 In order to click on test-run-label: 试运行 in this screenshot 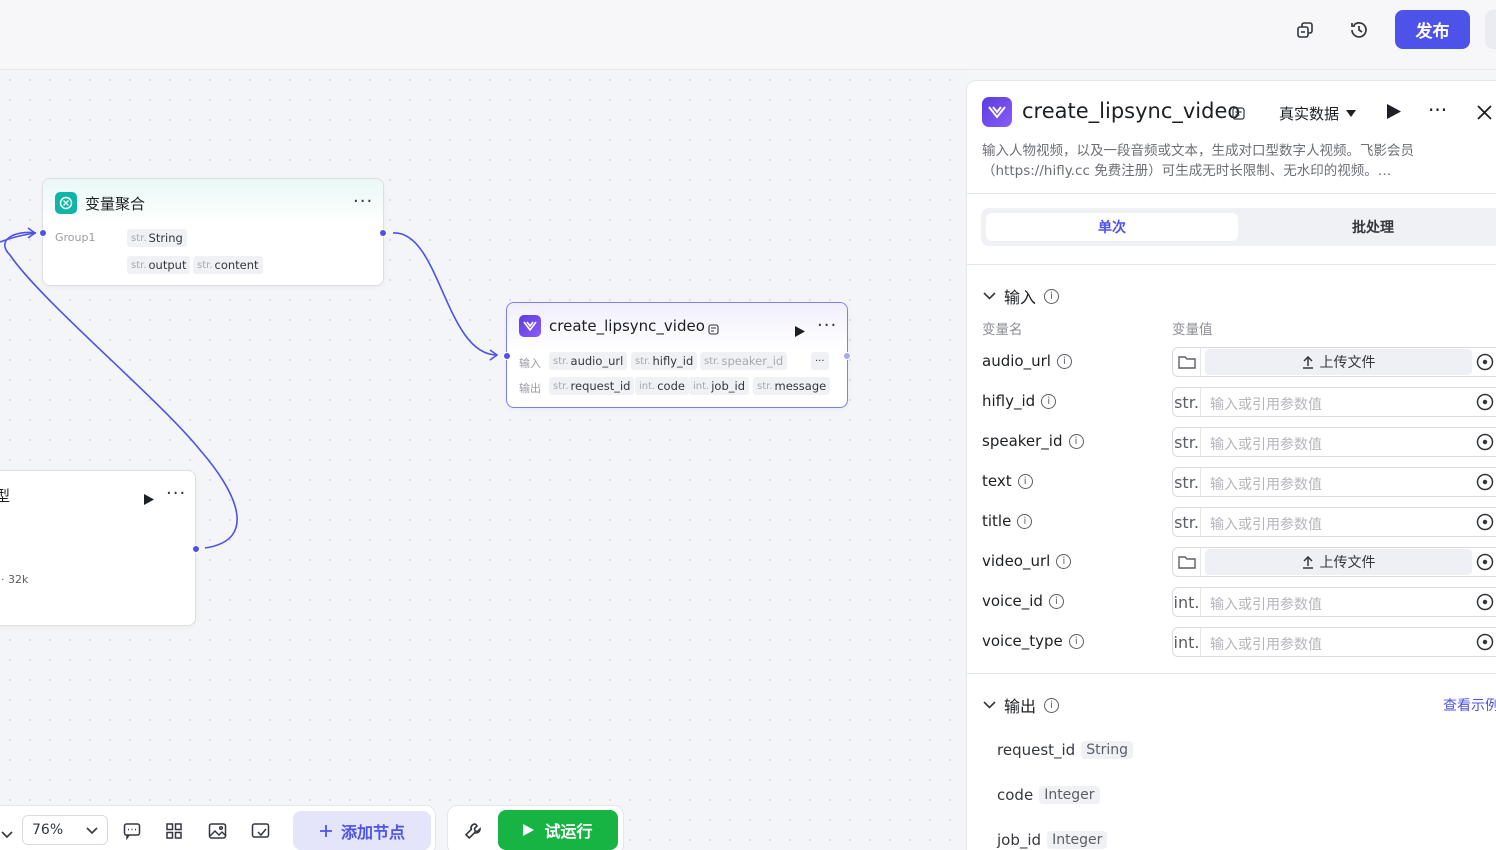, I will do `click(568, 831)`.